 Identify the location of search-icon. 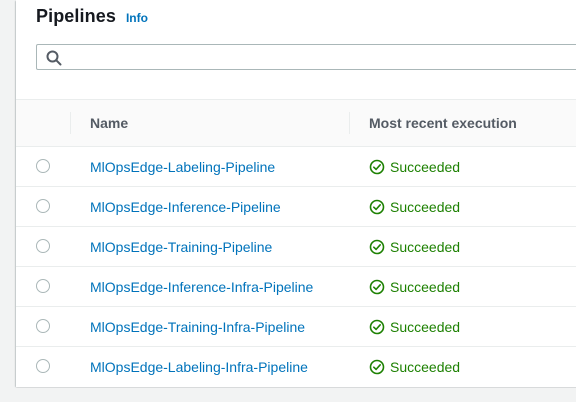
(54, 58).